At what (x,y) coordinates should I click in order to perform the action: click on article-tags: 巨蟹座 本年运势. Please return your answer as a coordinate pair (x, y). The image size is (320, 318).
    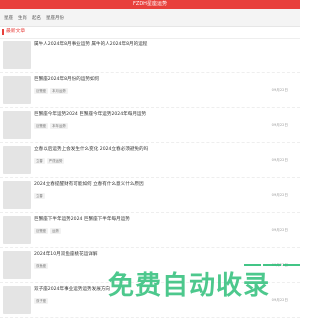
    Looking at the image, I should click on (51, 126).